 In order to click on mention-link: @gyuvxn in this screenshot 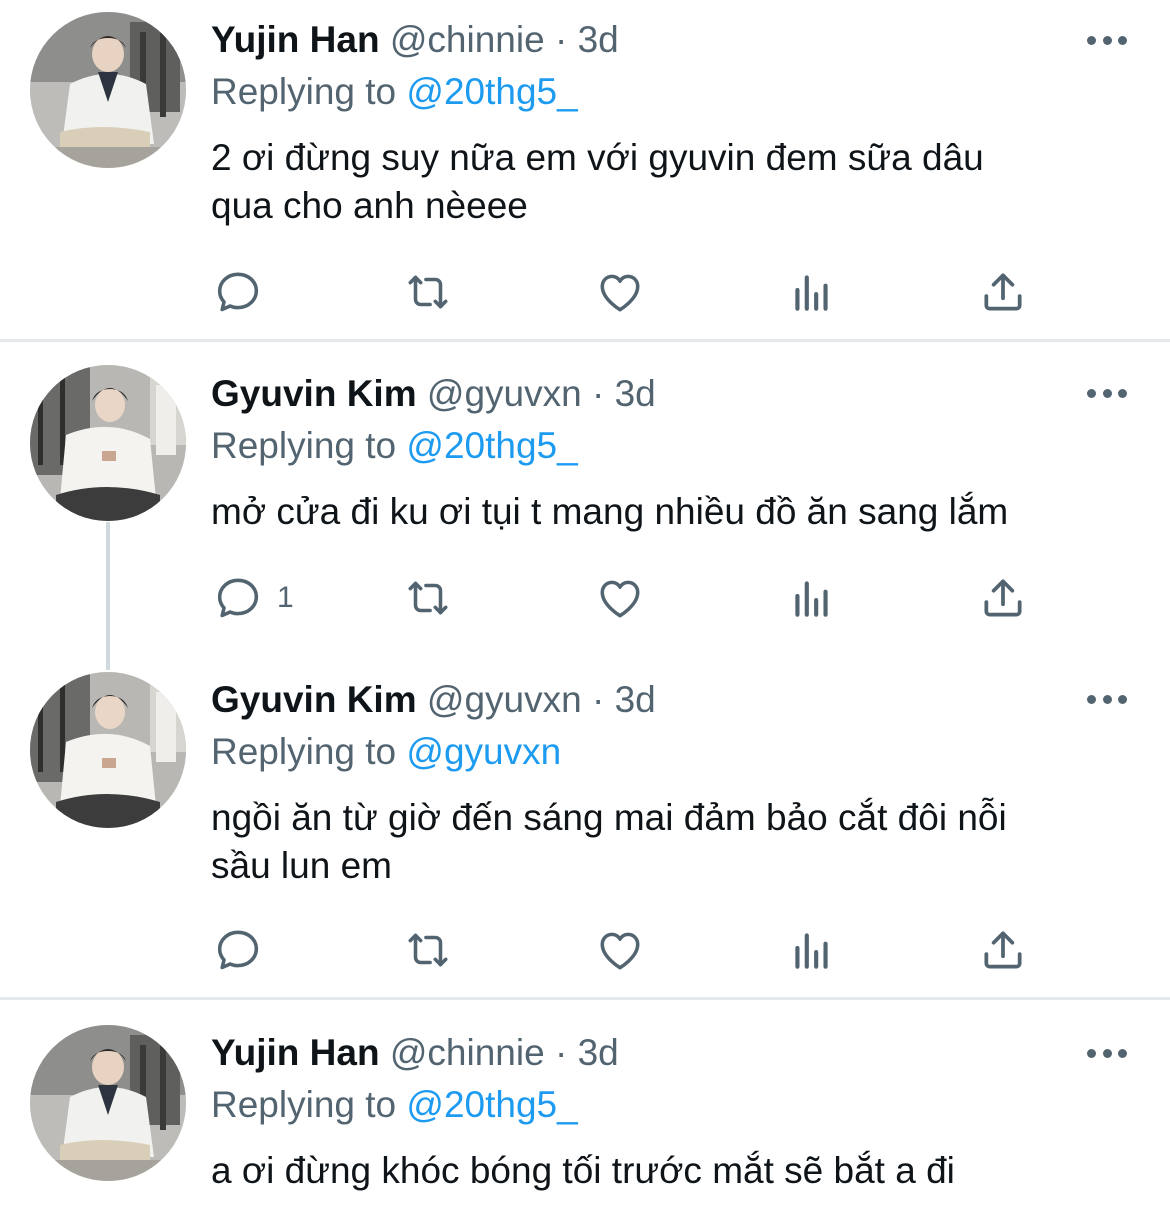, I will do `click(483, 751)`.